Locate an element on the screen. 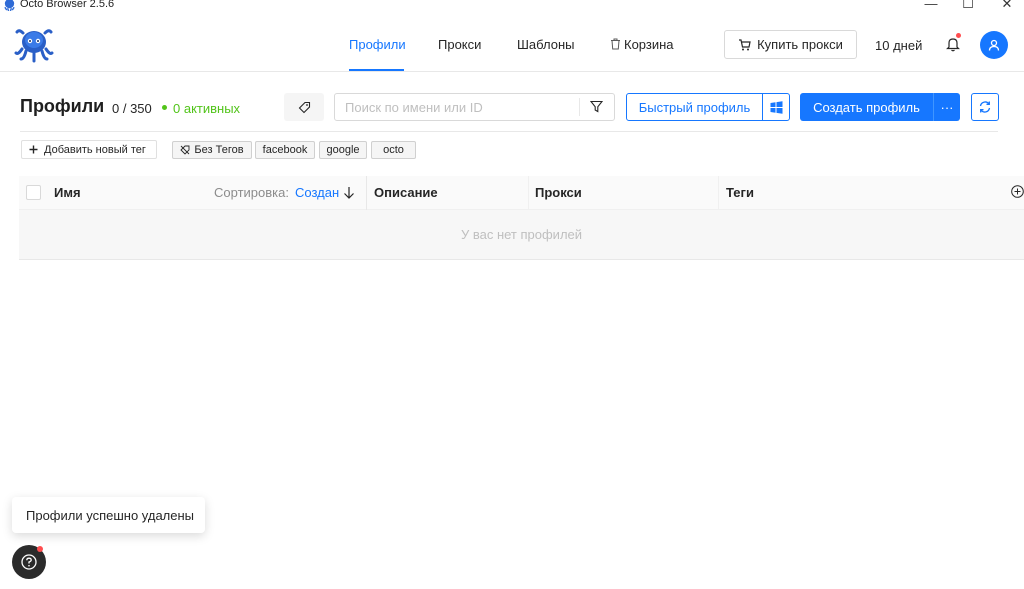  octo-logo is located at coordinates (34, 45).